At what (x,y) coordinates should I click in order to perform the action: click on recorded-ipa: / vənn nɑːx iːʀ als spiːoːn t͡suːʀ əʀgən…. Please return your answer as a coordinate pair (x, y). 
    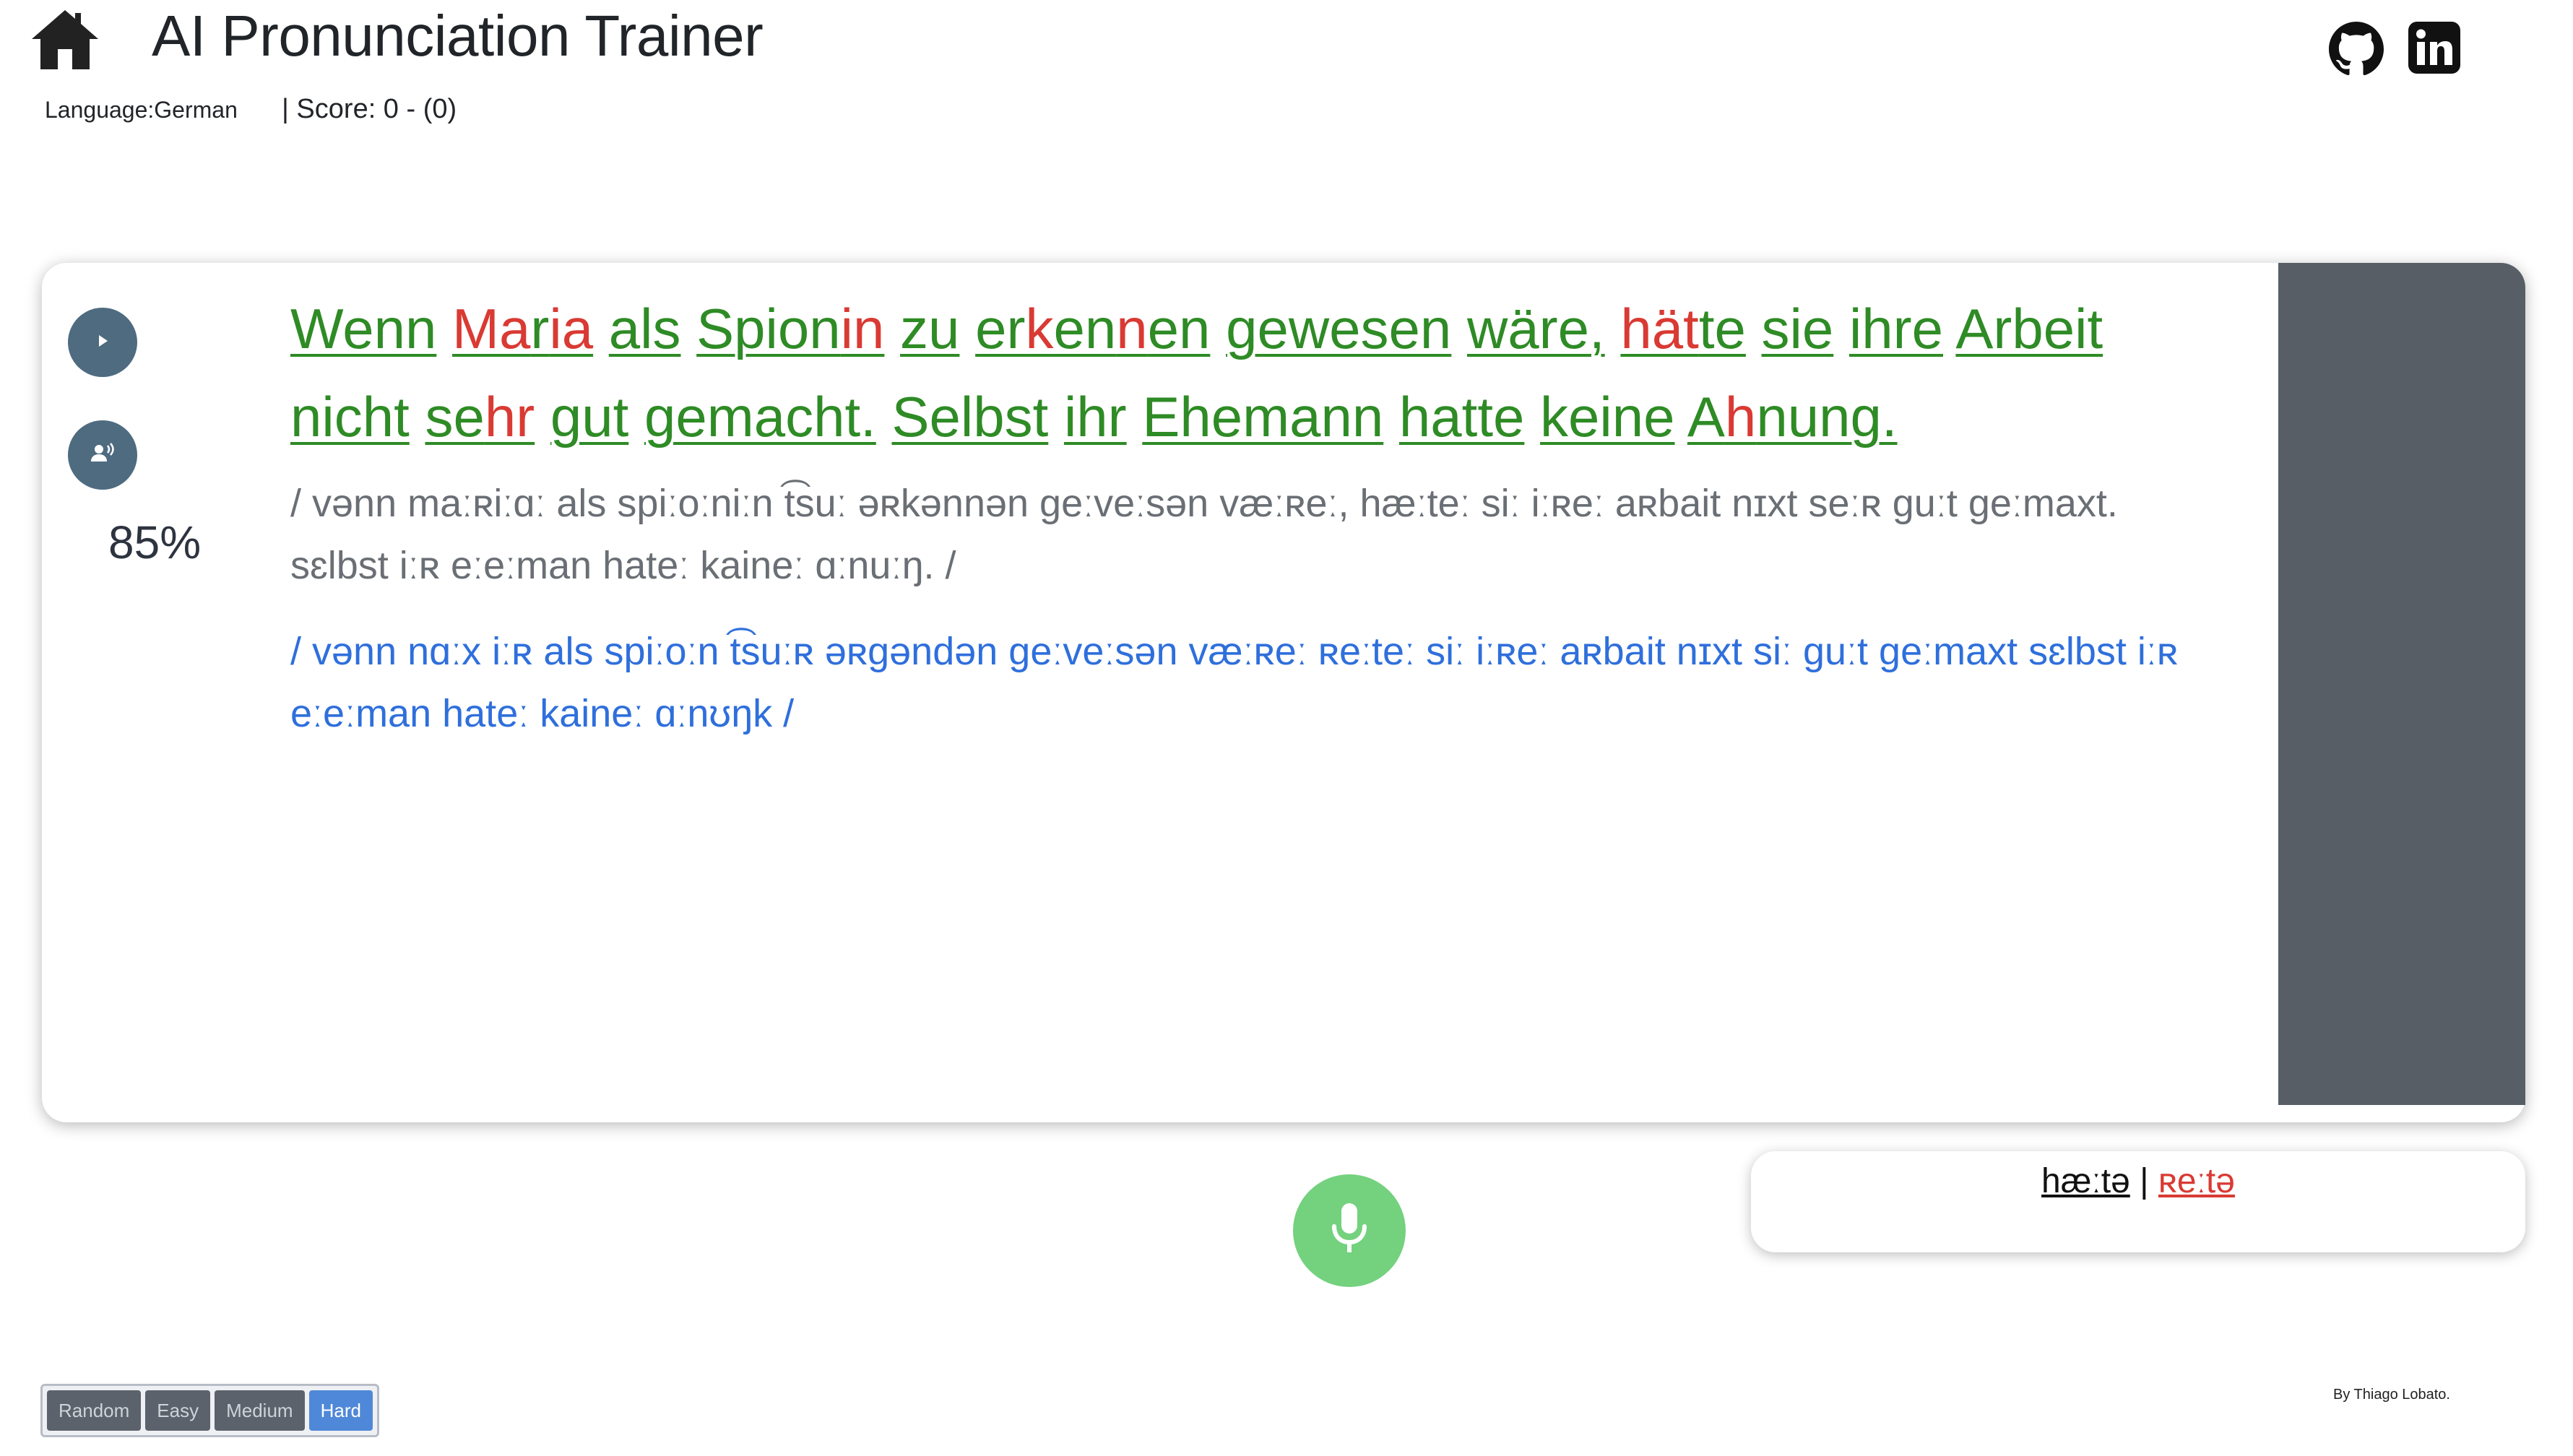
    Looking at the image, I should click on (1234, 682).